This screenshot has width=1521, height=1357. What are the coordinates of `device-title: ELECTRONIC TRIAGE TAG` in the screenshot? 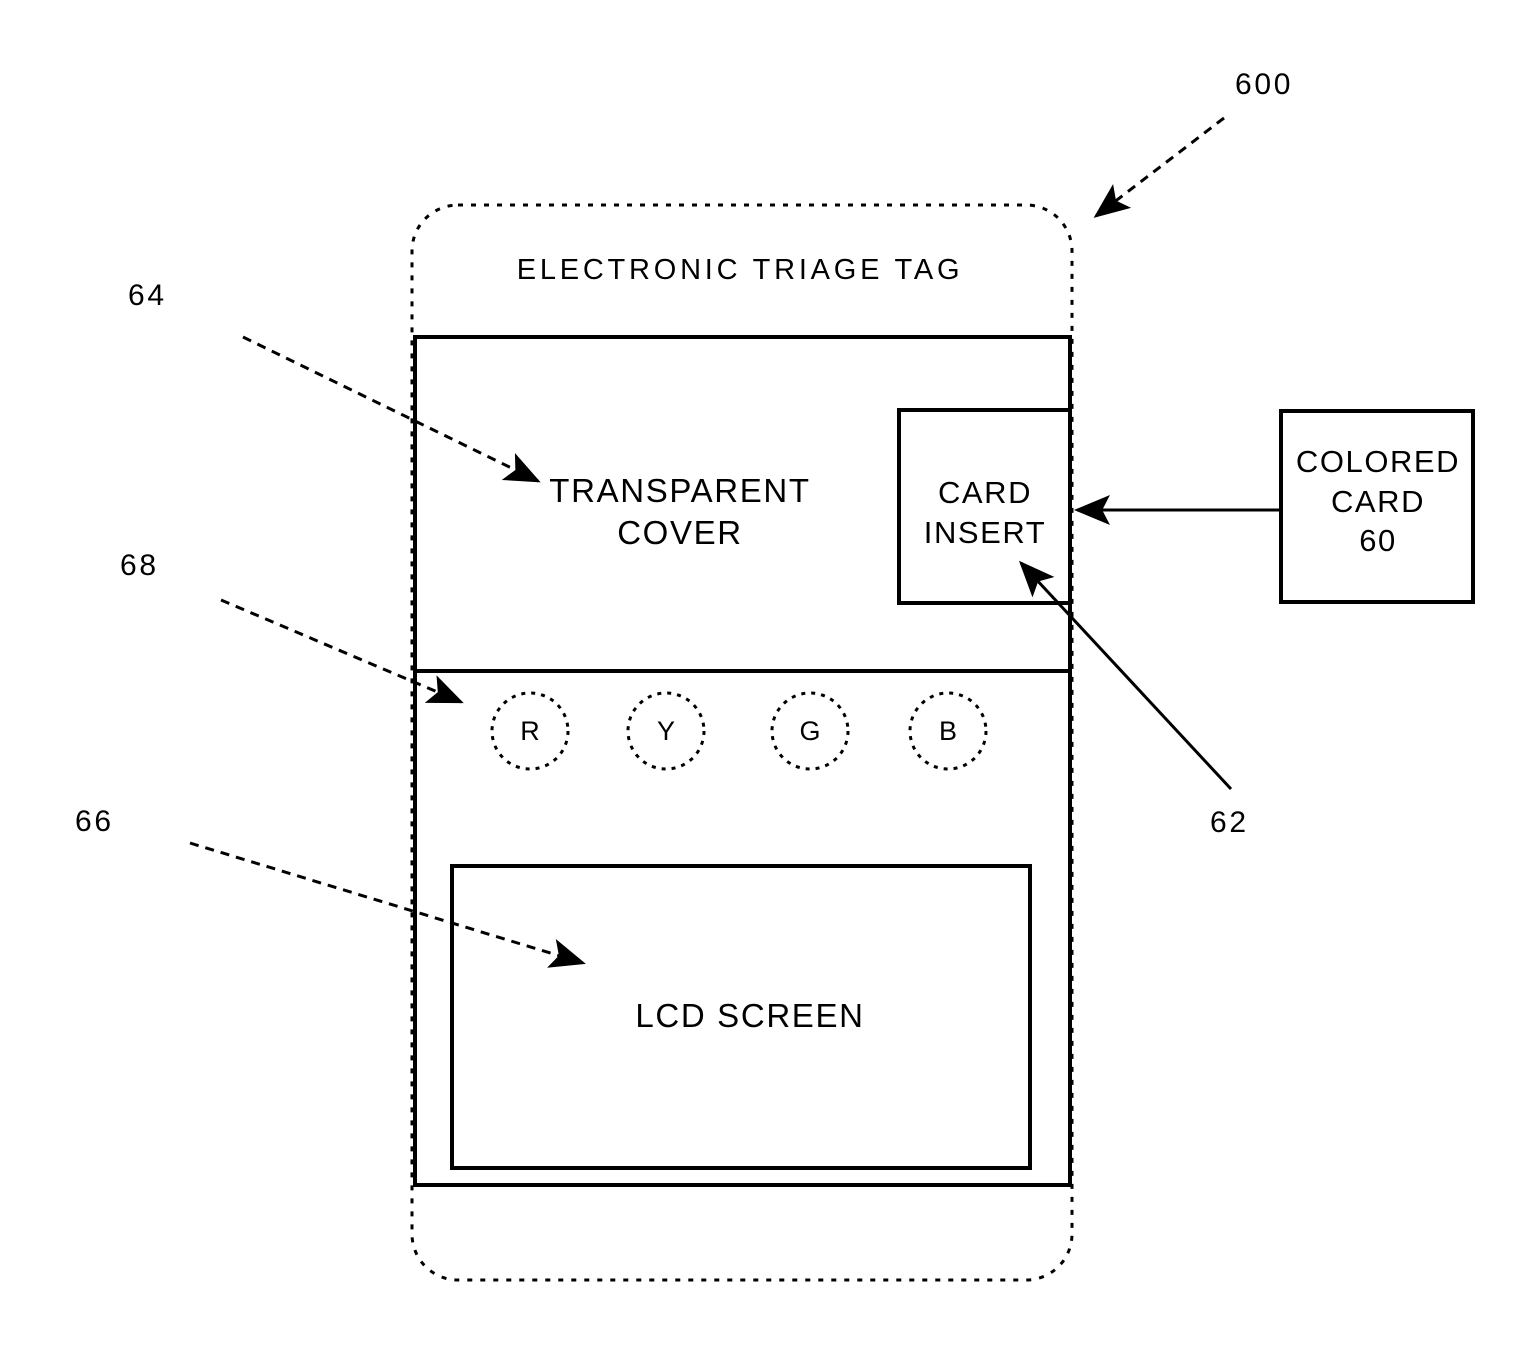 It's located at (740, 270).